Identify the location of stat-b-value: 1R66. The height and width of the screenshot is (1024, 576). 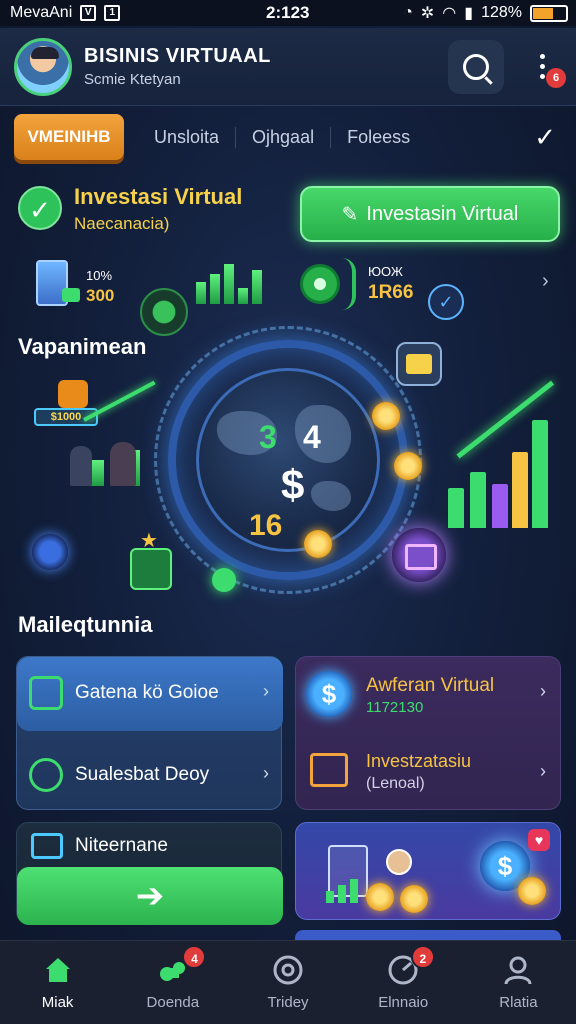
(391, 292).